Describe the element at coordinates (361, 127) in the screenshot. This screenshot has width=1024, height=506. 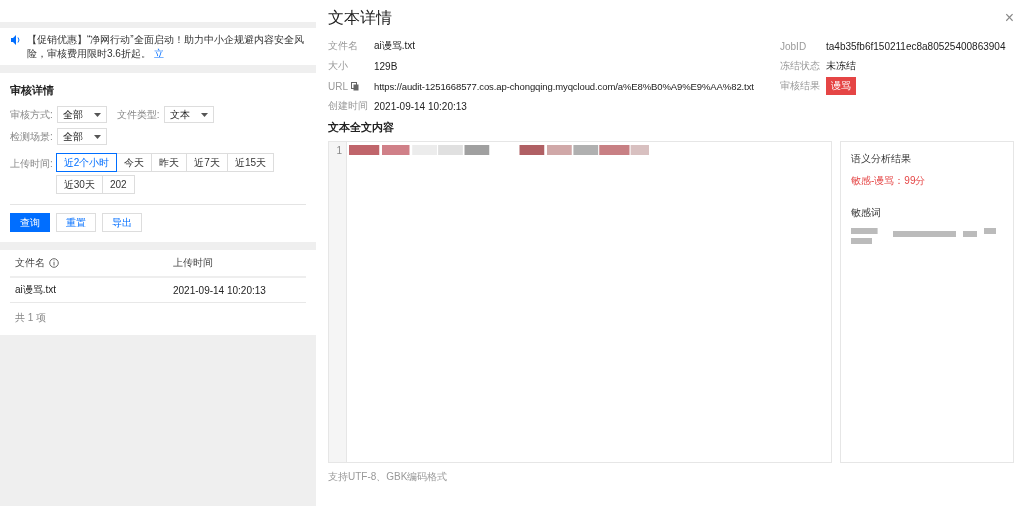
I see `content-title: 文本全文内容` at that location.